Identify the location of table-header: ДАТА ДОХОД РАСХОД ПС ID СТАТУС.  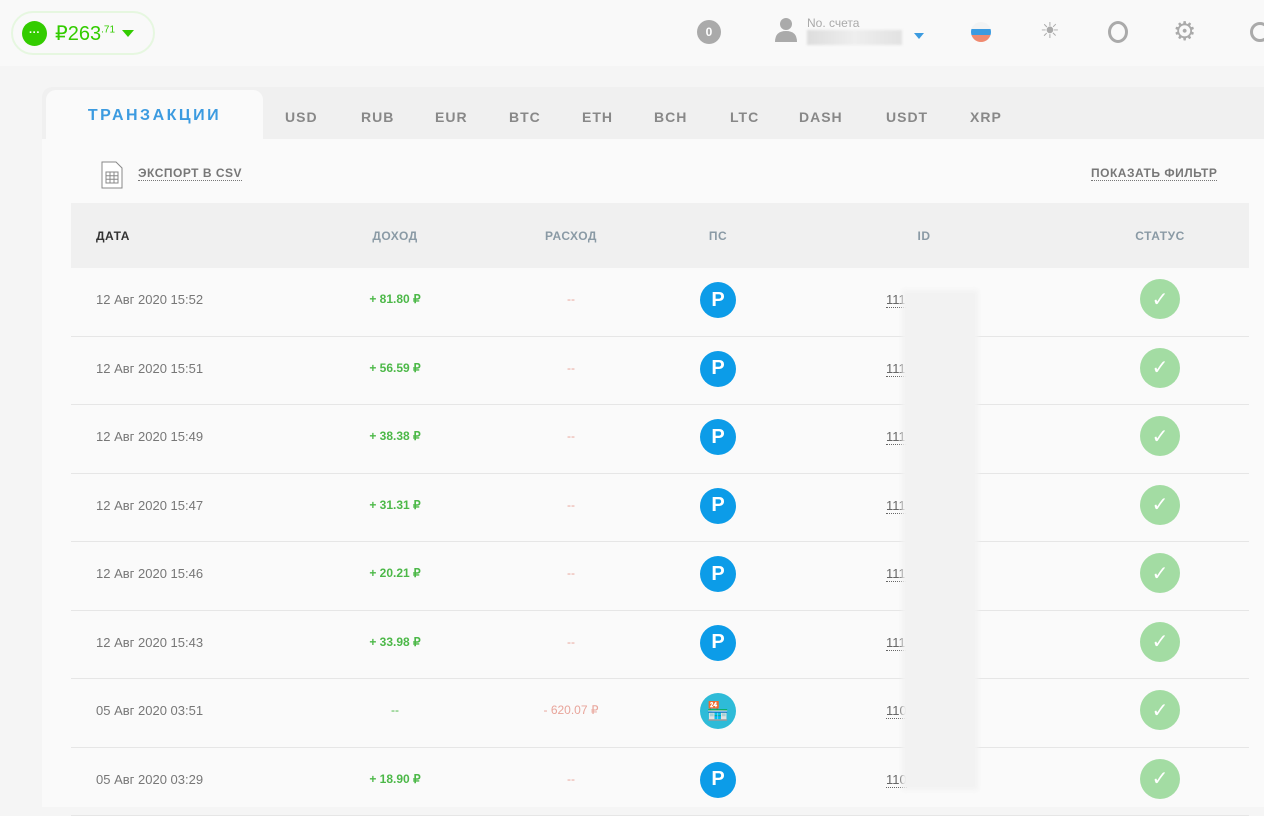
(660, 235).